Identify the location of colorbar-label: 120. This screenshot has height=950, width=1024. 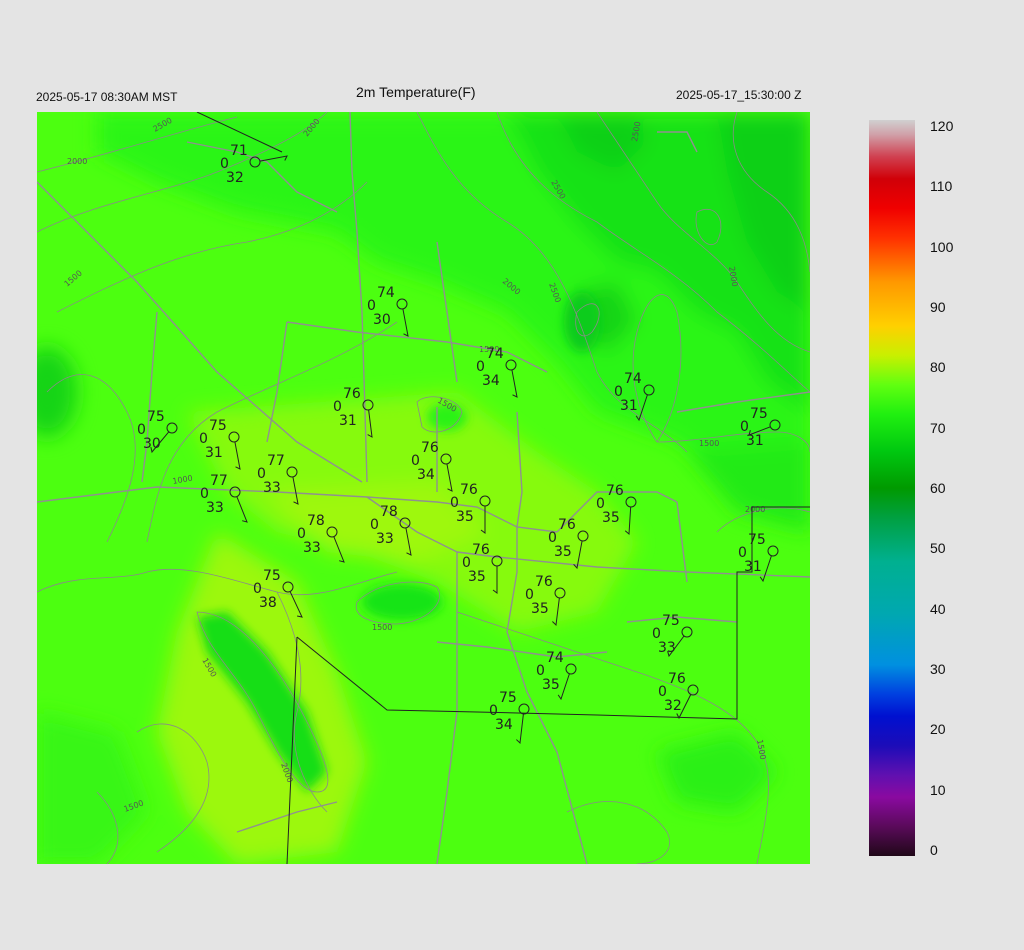
(942, 126).